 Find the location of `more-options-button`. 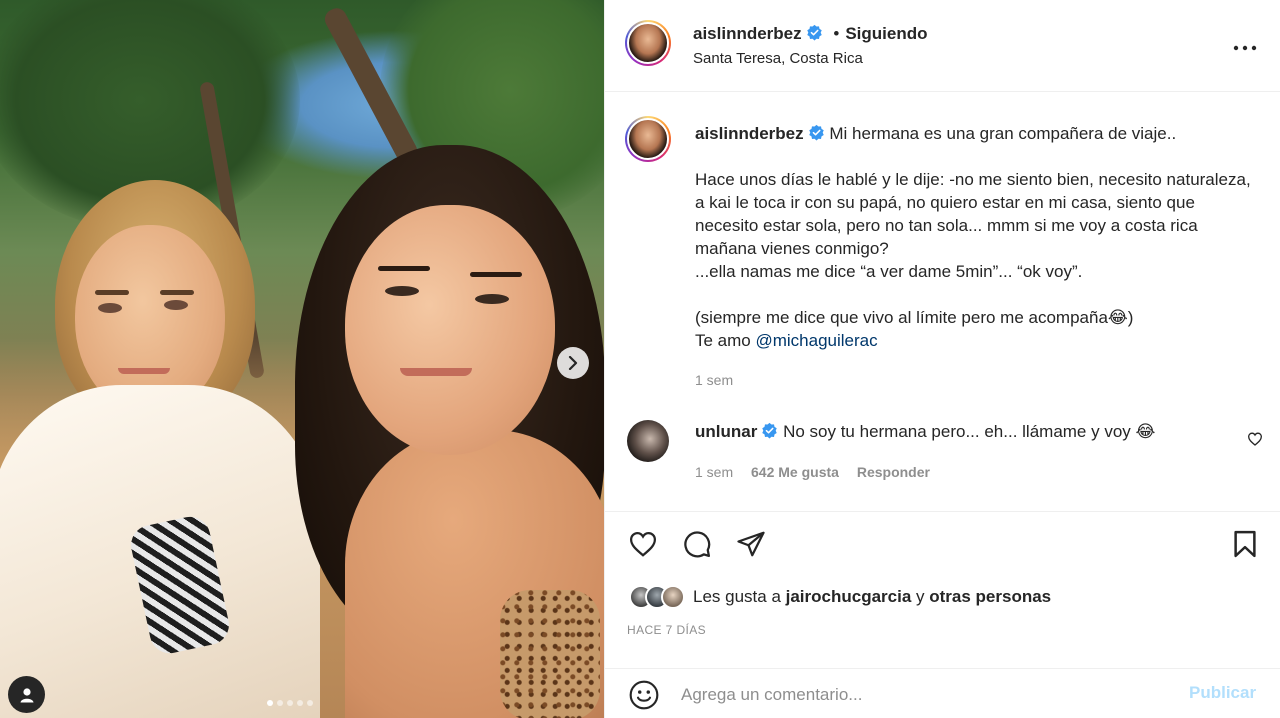

more-options-button is located at coordinates (1245, 46).